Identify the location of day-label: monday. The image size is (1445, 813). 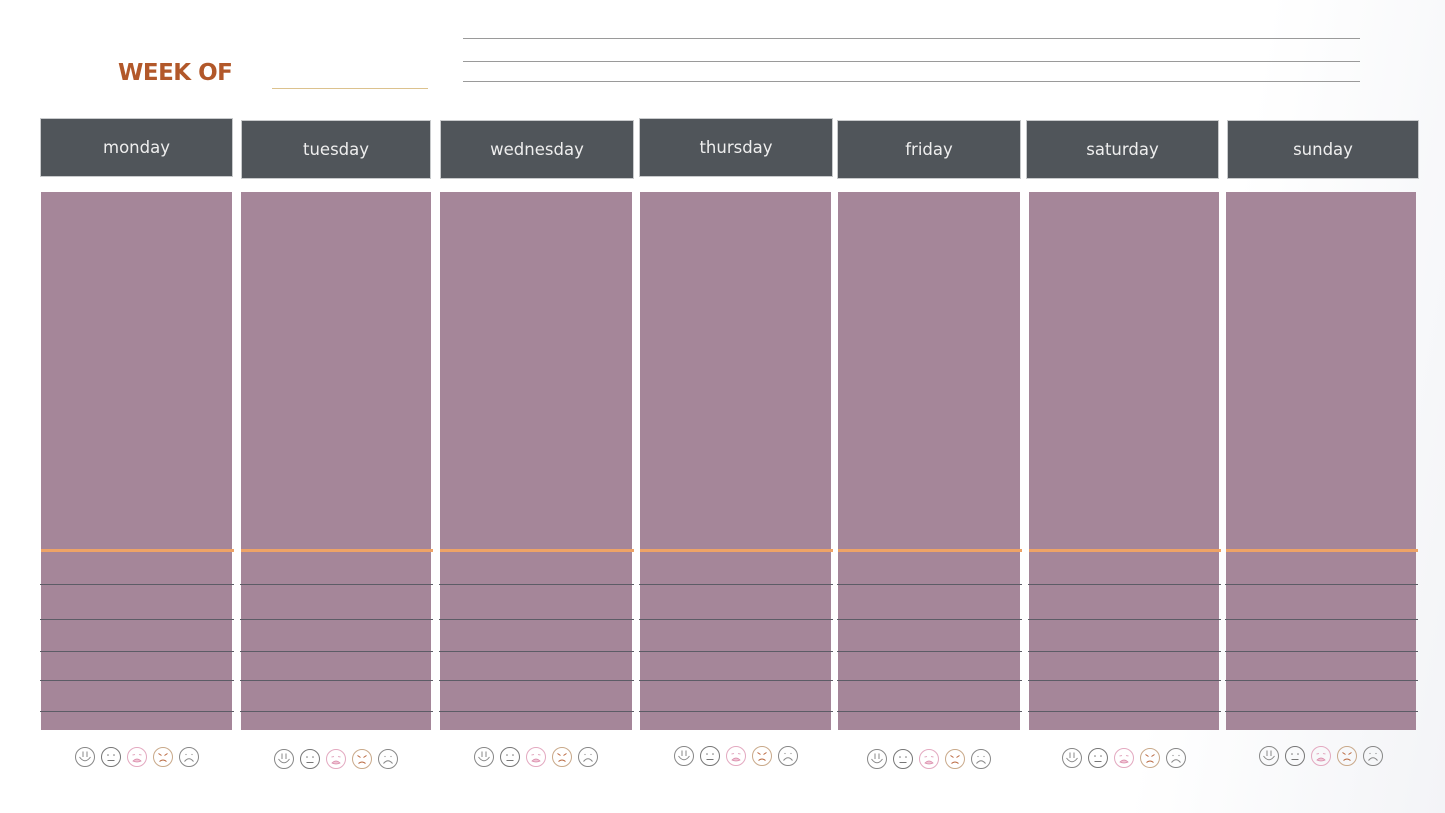
(136, 147).